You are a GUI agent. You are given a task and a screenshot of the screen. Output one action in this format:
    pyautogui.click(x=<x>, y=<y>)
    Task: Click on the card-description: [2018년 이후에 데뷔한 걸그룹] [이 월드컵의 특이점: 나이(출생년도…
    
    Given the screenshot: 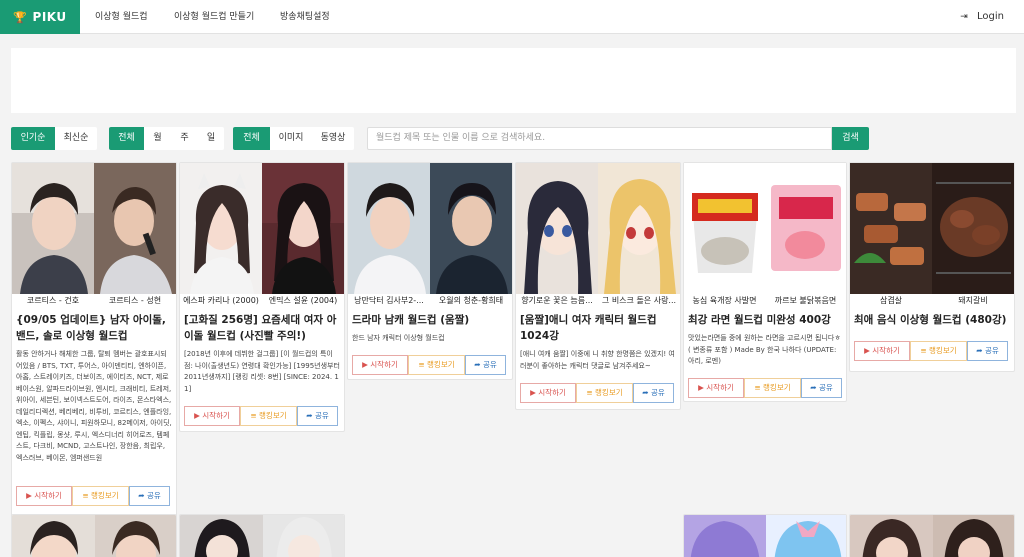 What is the action you would take?
    pyautogui.click(x=262, y=371)
    